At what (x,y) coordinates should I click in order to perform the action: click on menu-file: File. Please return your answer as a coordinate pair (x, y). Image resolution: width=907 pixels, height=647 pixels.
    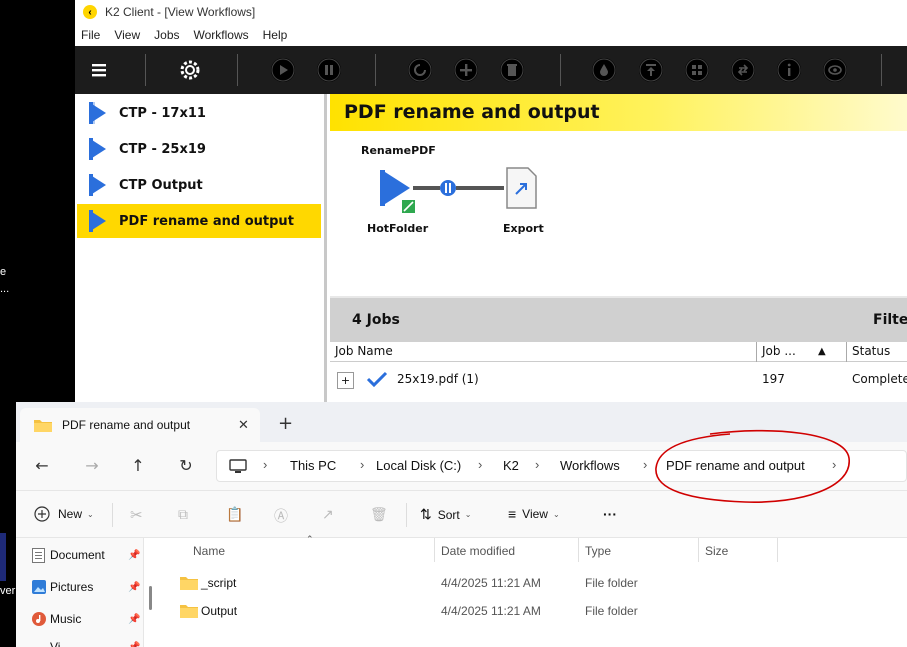
    Looking at the image, I should click on (90, 35).